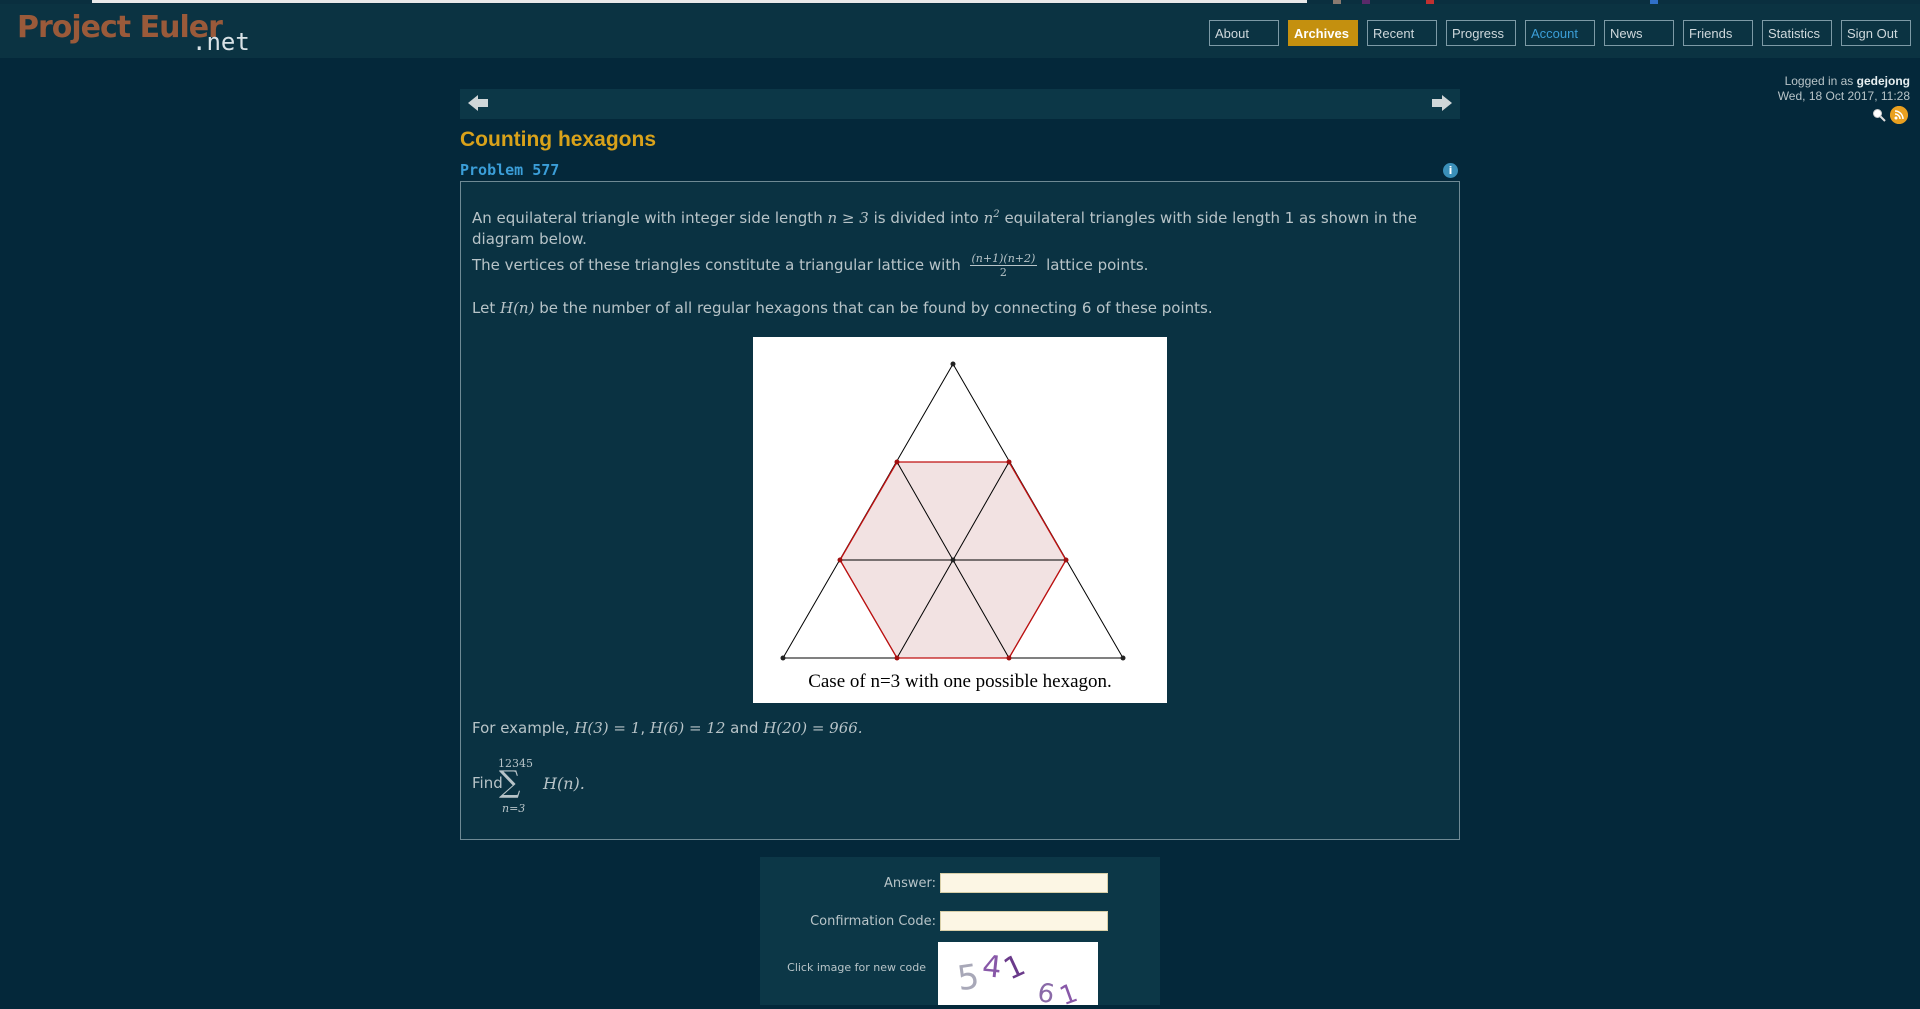 The height and width of the screenshot is (1009, 1920). What do you see at coordinates (1097, 265) in the screenshot?
I see `p2-text-b: lattice points.` at bounding box center [1097, 265].